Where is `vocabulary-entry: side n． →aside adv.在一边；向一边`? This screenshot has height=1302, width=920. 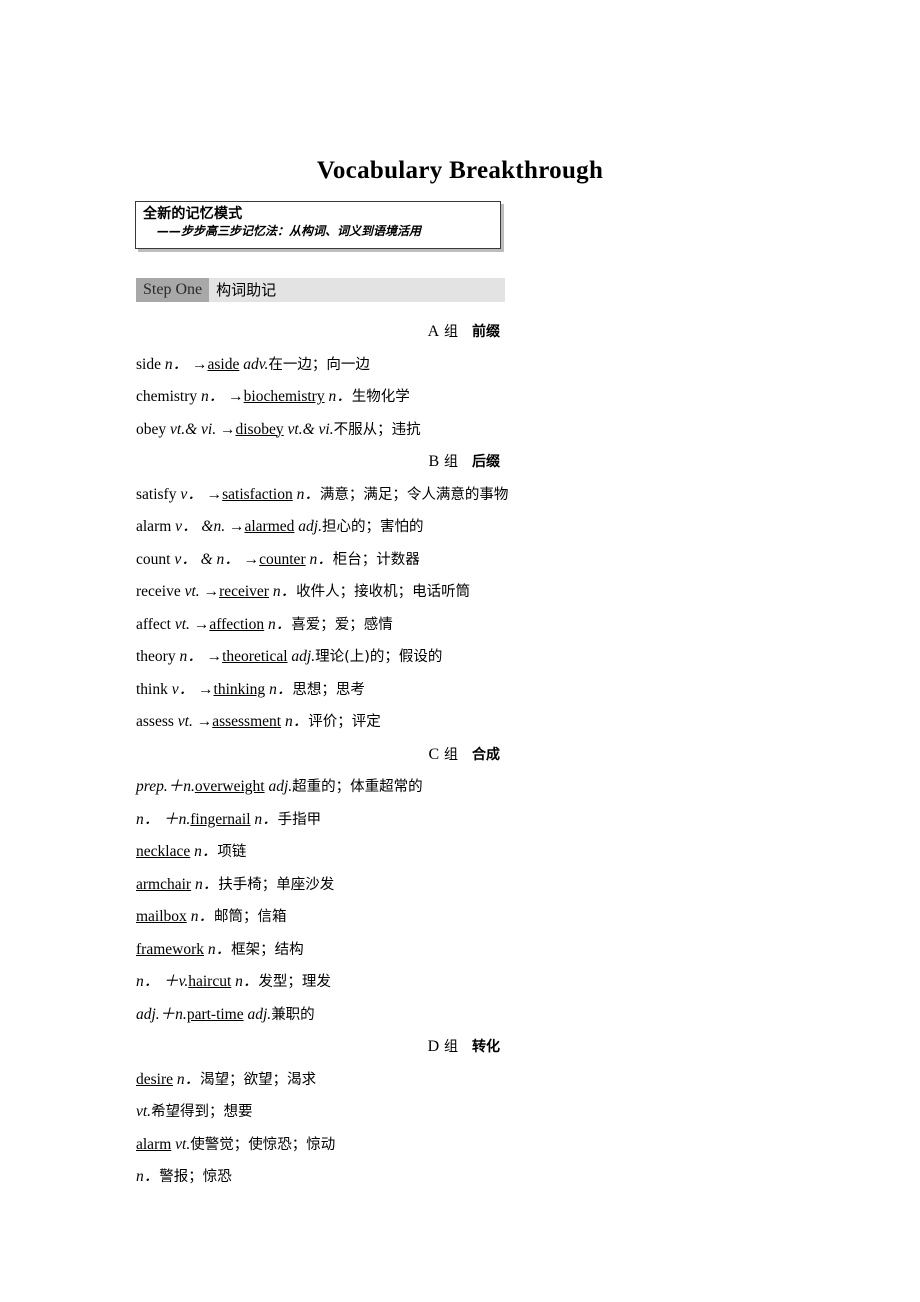
vocabulary-entry: side n． →aside adv.在一边；向一边 is located at coordinates (321, 365).